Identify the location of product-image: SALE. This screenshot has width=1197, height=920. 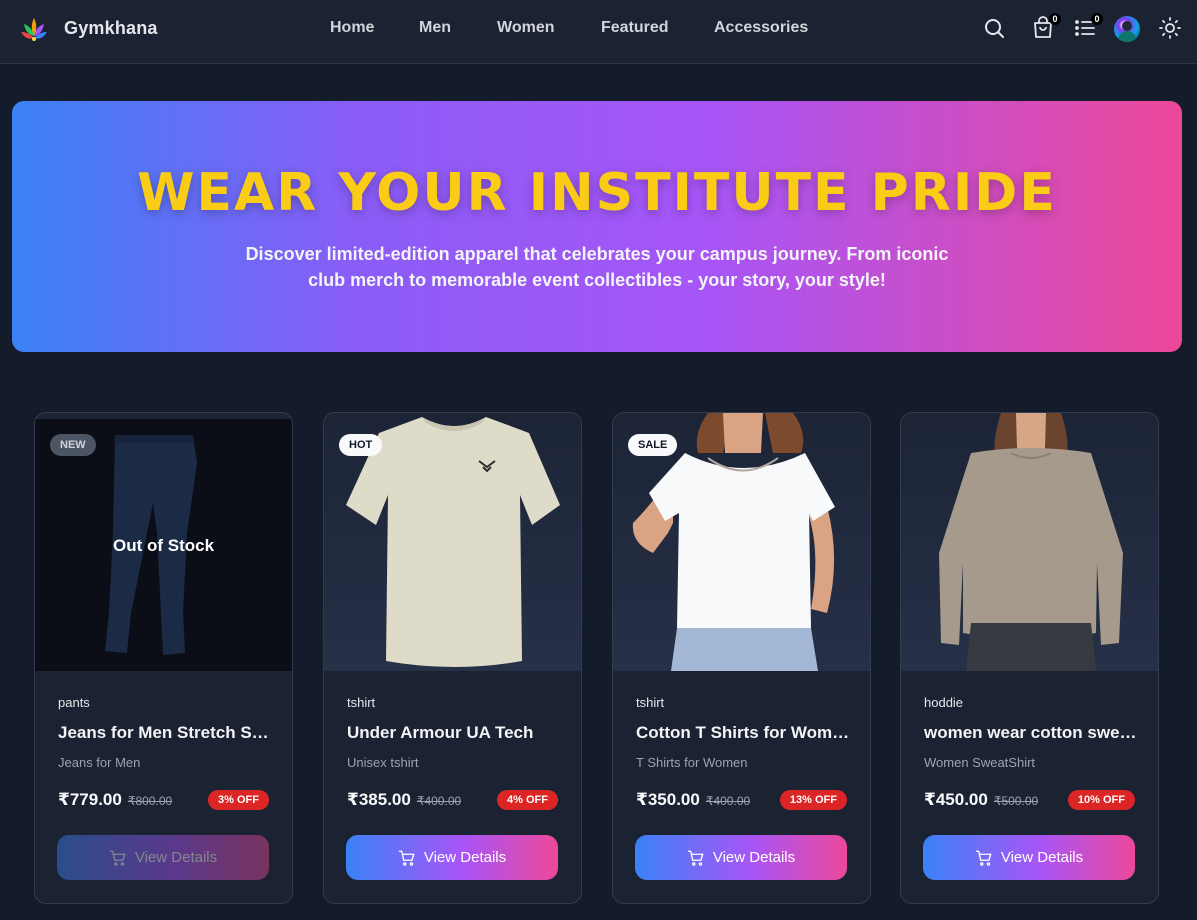
(741, 542).